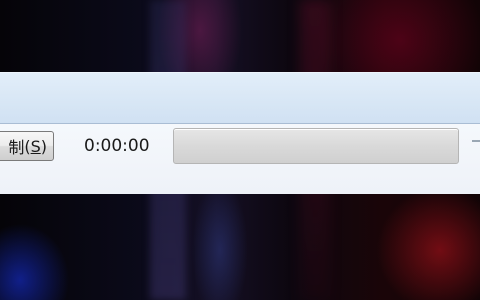  What do you see at coordinates (476, 141) in the screenshot?
I see `window-edge-divider` at bounding box center [476, 141].